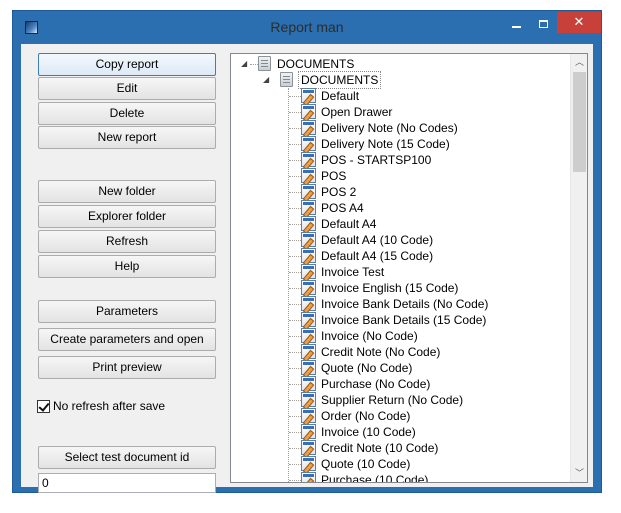 Image resolution: width=621 pixels, height=513 pixels. Describe the element at coordinates (127, 216) in the screenshot. I see `explorer-folder-button: Explorer folder` at that location.